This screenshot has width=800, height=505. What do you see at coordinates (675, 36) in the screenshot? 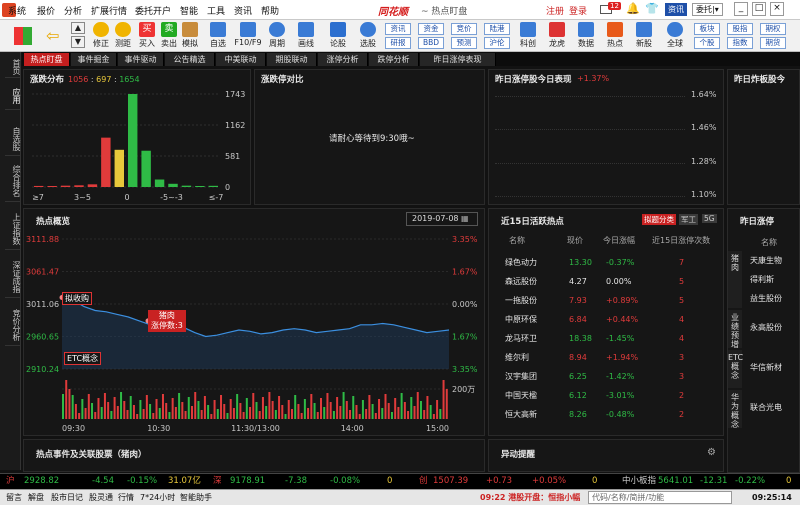
I see `global-button: 全球` at bounding box center [675, 36].